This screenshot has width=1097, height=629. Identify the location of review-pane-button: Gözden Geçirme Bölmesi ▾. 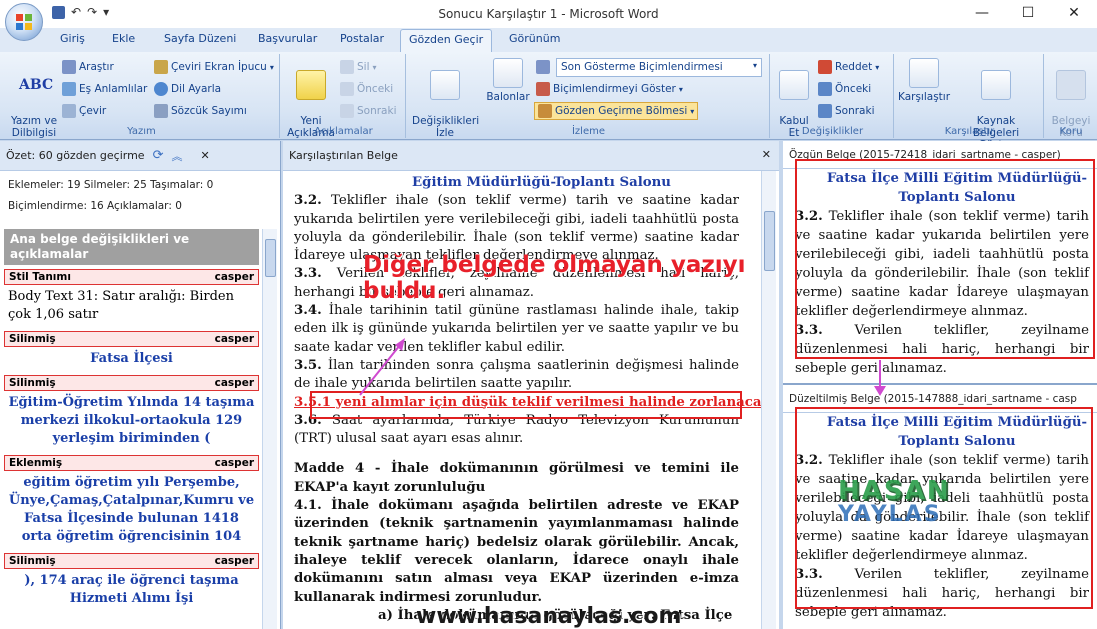
(616, 111).